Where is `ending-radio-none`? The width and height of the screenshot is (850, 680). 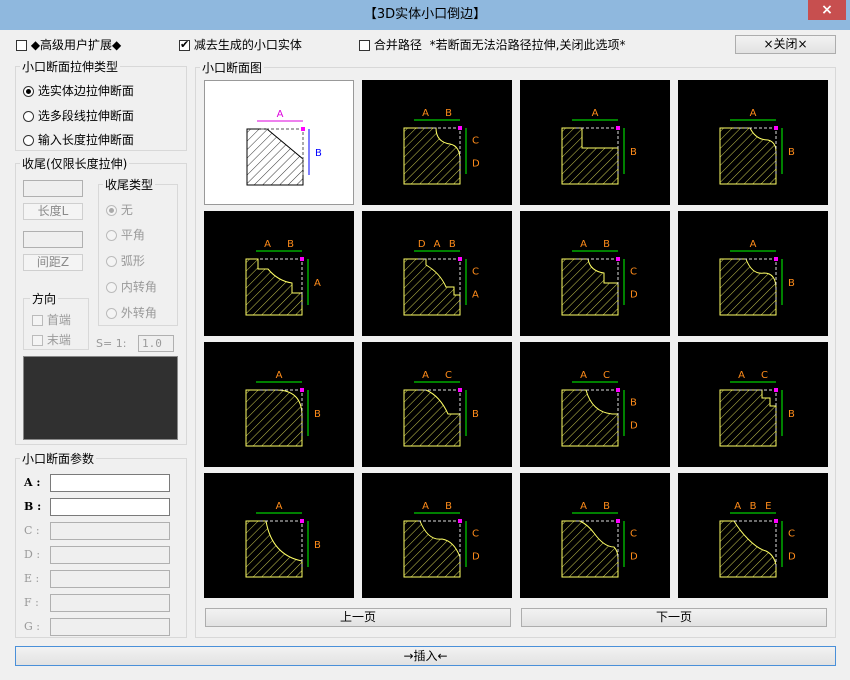 ending-radio-none is located at coordinates (111, 210).